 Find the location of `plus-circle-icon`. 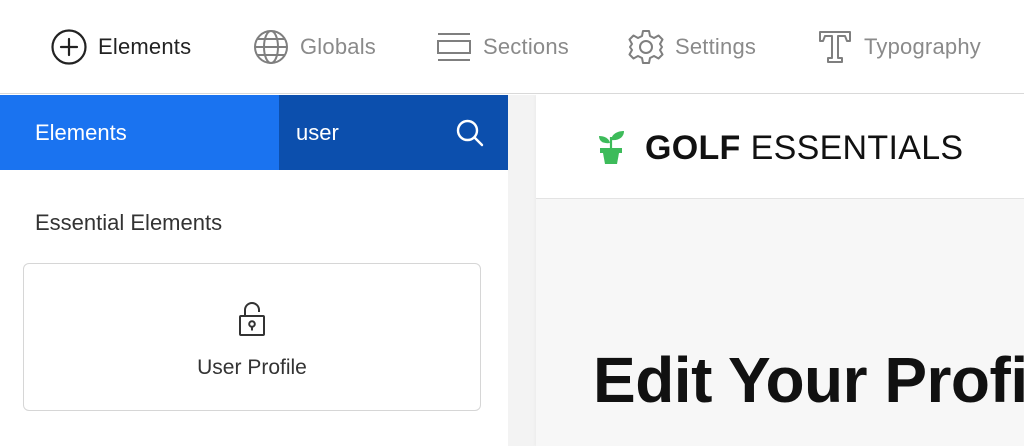

plus-circle-icon is located at coordinates (69, 47).